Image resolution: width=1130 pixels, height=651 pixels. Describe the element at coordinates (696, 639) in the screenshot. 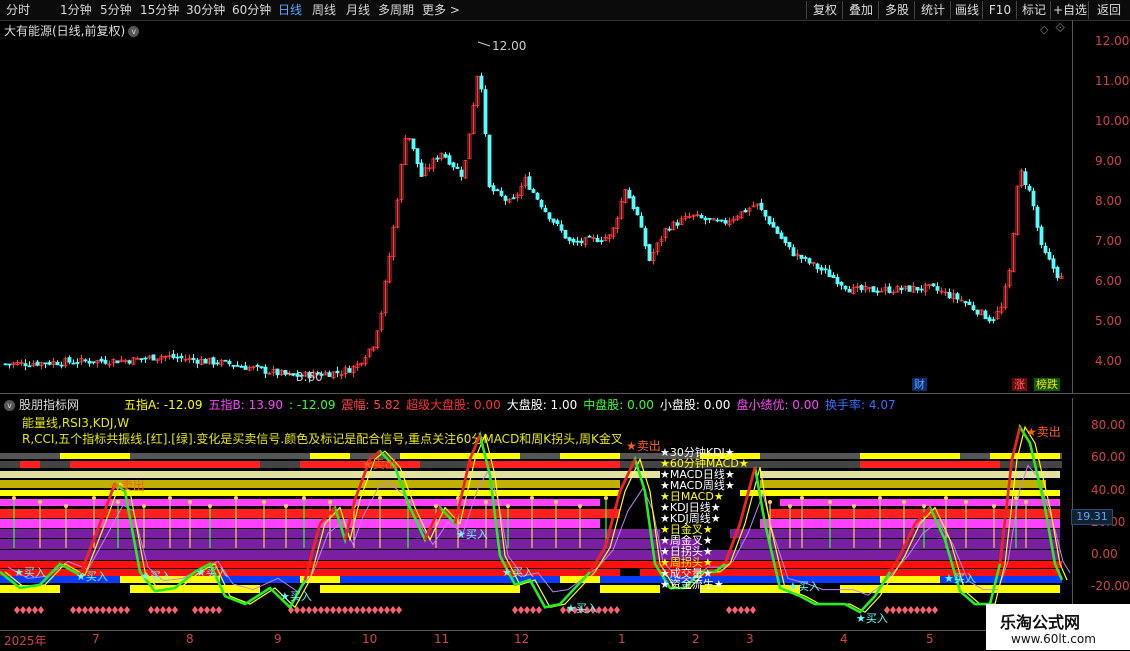

I see `date-label: 2` at that location.